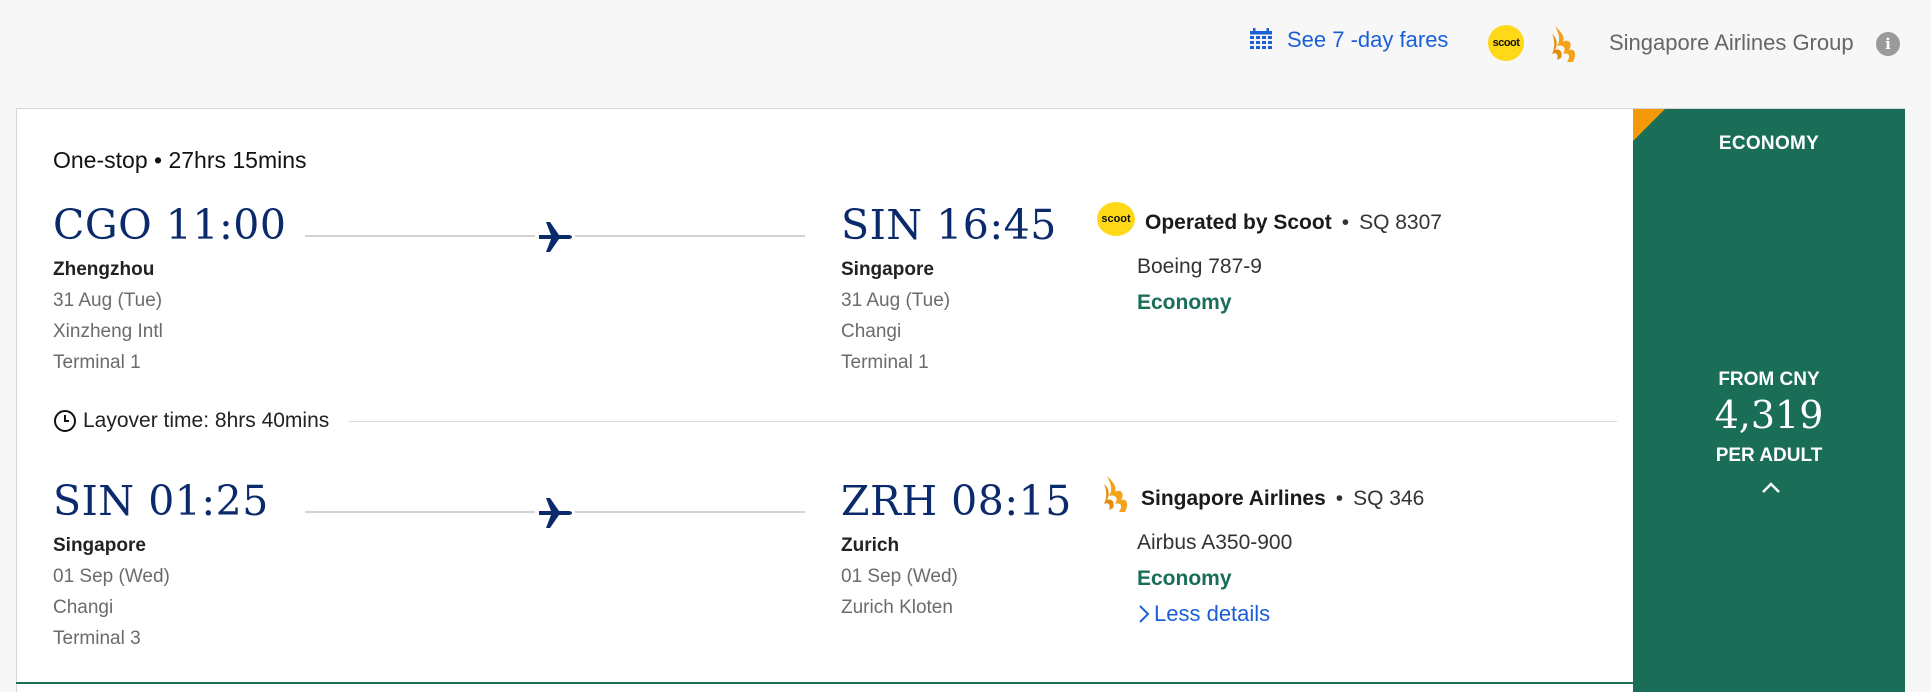 The height and width of the screenshot is (692, 1931). Describe the element at coordinates (1888, 44) in the screenshot. I see `info-icon: i` at that location.